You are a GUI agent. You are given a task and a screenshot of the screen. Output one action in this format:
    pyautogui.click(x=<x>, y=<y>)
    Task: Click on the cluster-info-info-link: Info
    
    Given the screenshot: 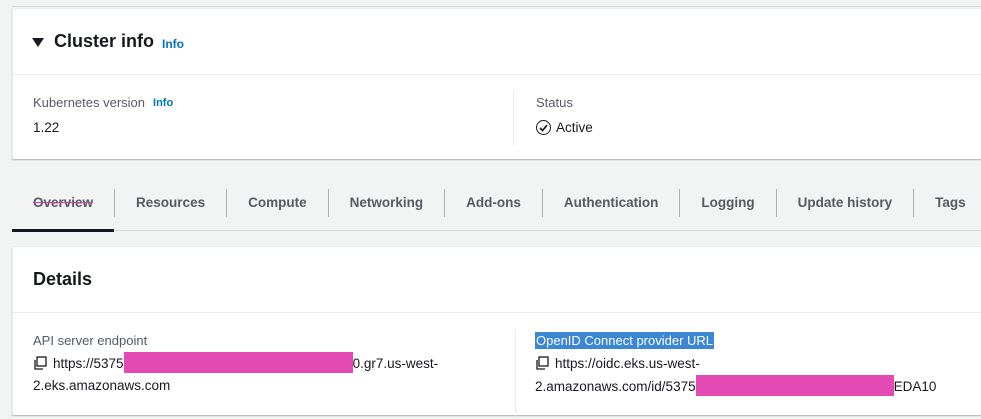 What is the action you would take?
    pyautogui.click(x=173, y=44)
    